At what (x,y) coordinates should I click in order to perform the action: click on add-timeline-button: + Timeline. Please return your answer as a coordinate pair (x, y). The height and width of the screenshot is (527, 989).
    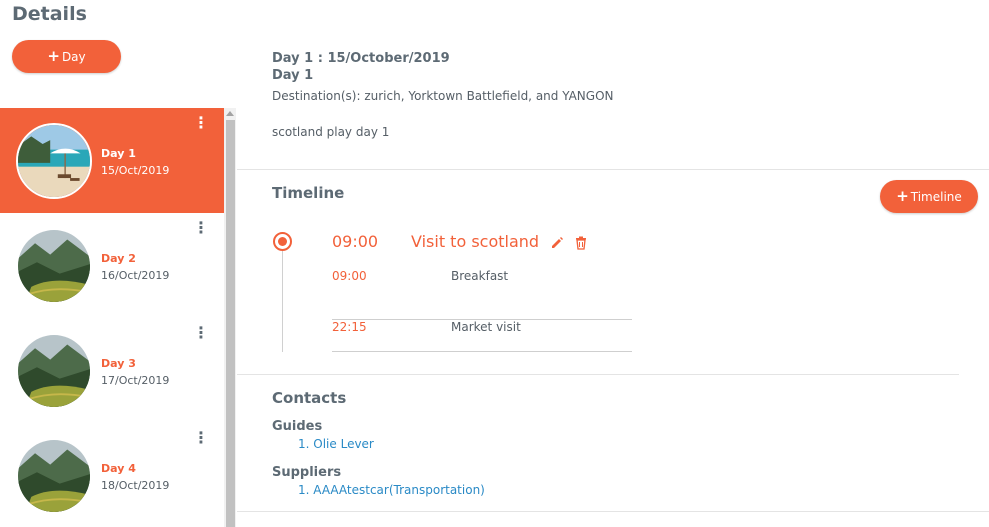
    Looking at the image, I should click on (929, 196).